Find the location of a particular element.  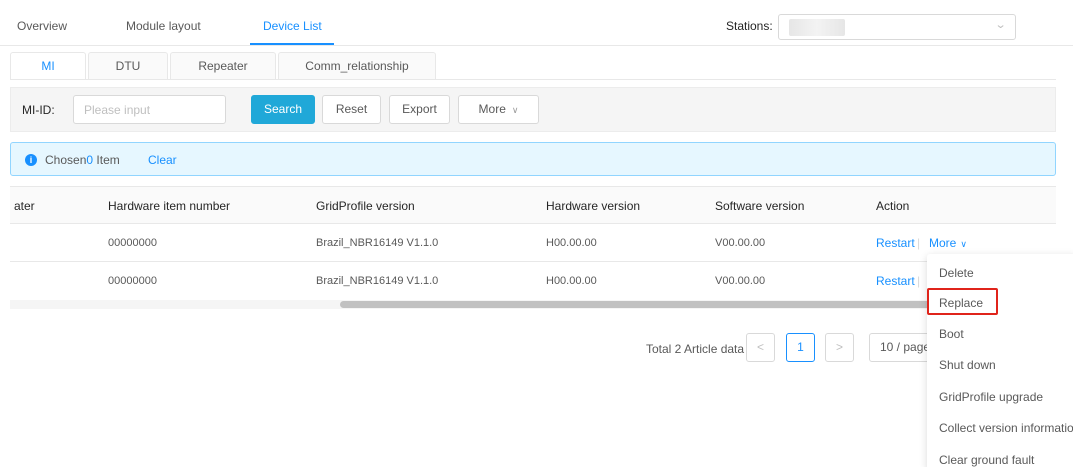

column-header-hardware-version: Hardware version is located at coordinates (593, 206).